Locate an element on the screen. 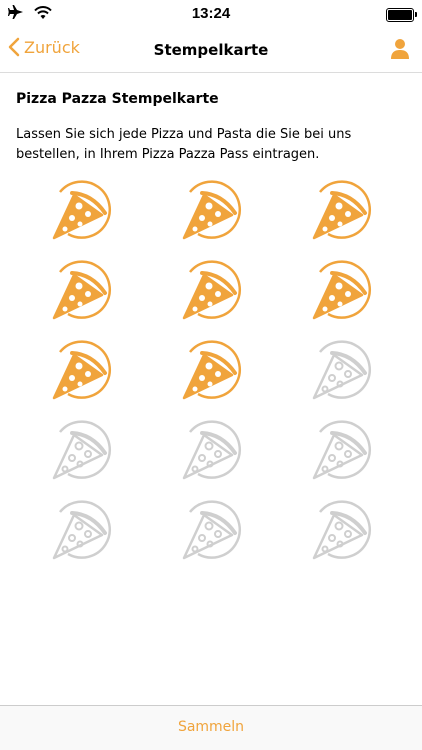 The width and height of the screenshot is (422, 750). bottom-bar: Sammeln is located at coordinates (211, 727).